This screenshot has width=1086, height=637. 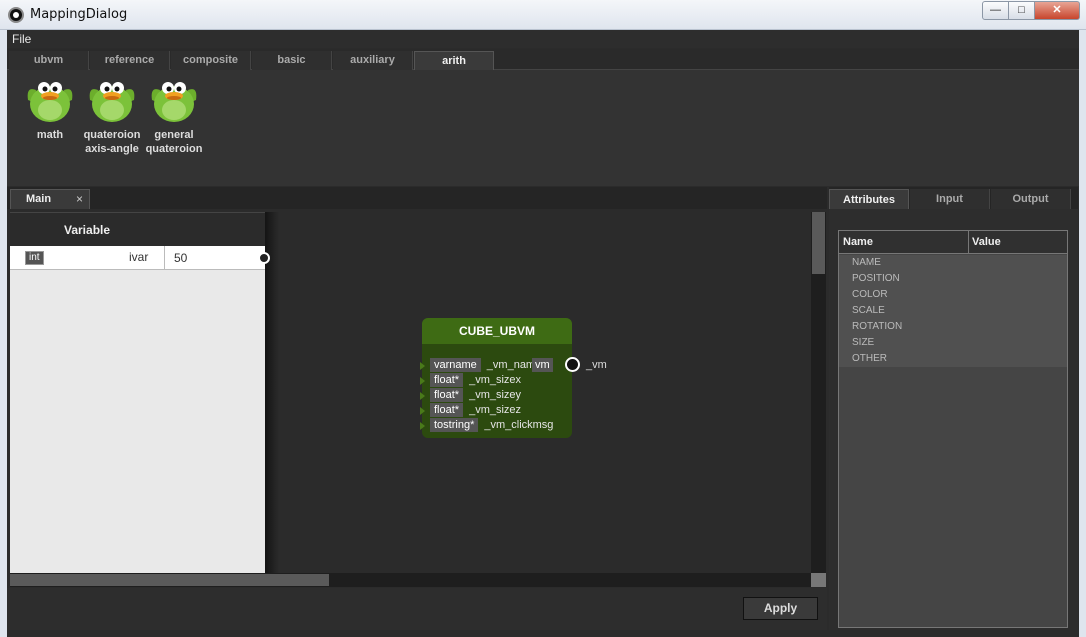 What do you see at coordinates (511, 365) in the screenshot?
I see `node-input-name: _vm_nam` at bounding box center [511, 365].